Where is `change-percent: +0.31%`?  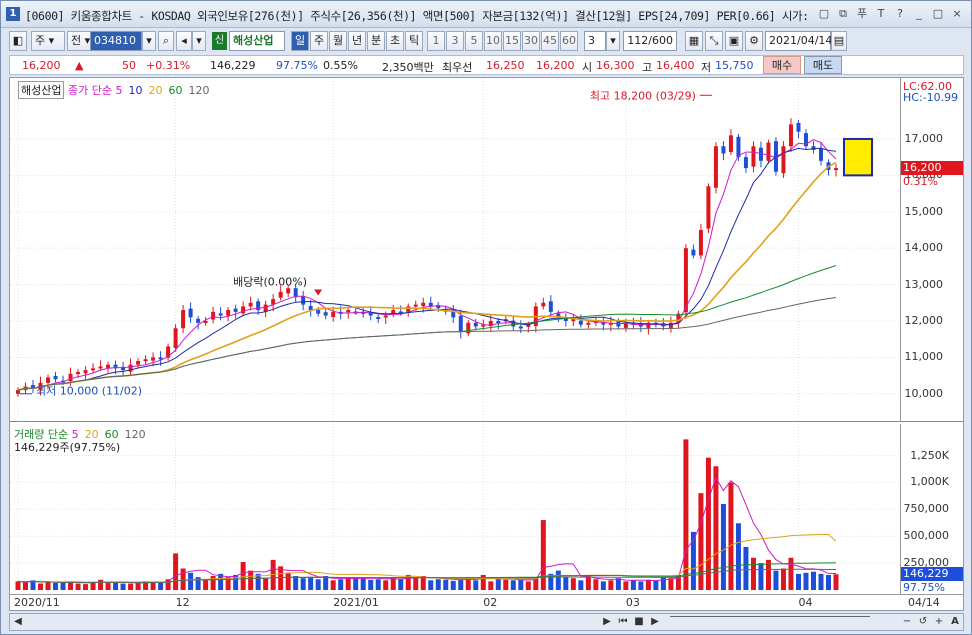 change-percent: +0.31% is located at coordinates (168, 65).